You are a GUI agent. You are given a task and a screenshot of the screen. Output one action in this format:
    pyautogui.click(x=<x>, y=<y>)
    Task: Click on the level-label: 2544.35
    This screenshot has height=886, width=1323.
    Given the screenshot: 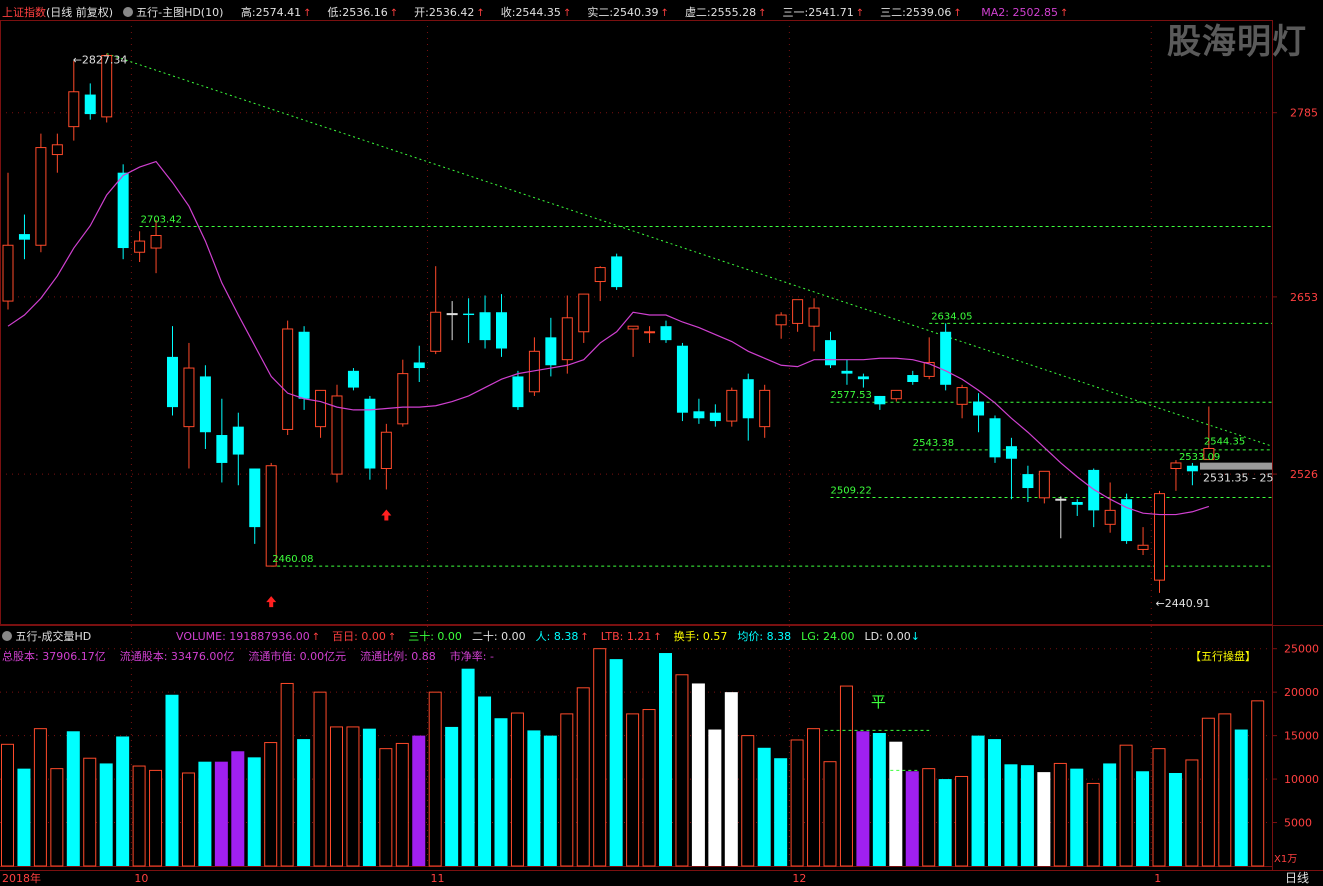 What is the action you would take?
    pyautogui.click(x=1224, y=441)
    